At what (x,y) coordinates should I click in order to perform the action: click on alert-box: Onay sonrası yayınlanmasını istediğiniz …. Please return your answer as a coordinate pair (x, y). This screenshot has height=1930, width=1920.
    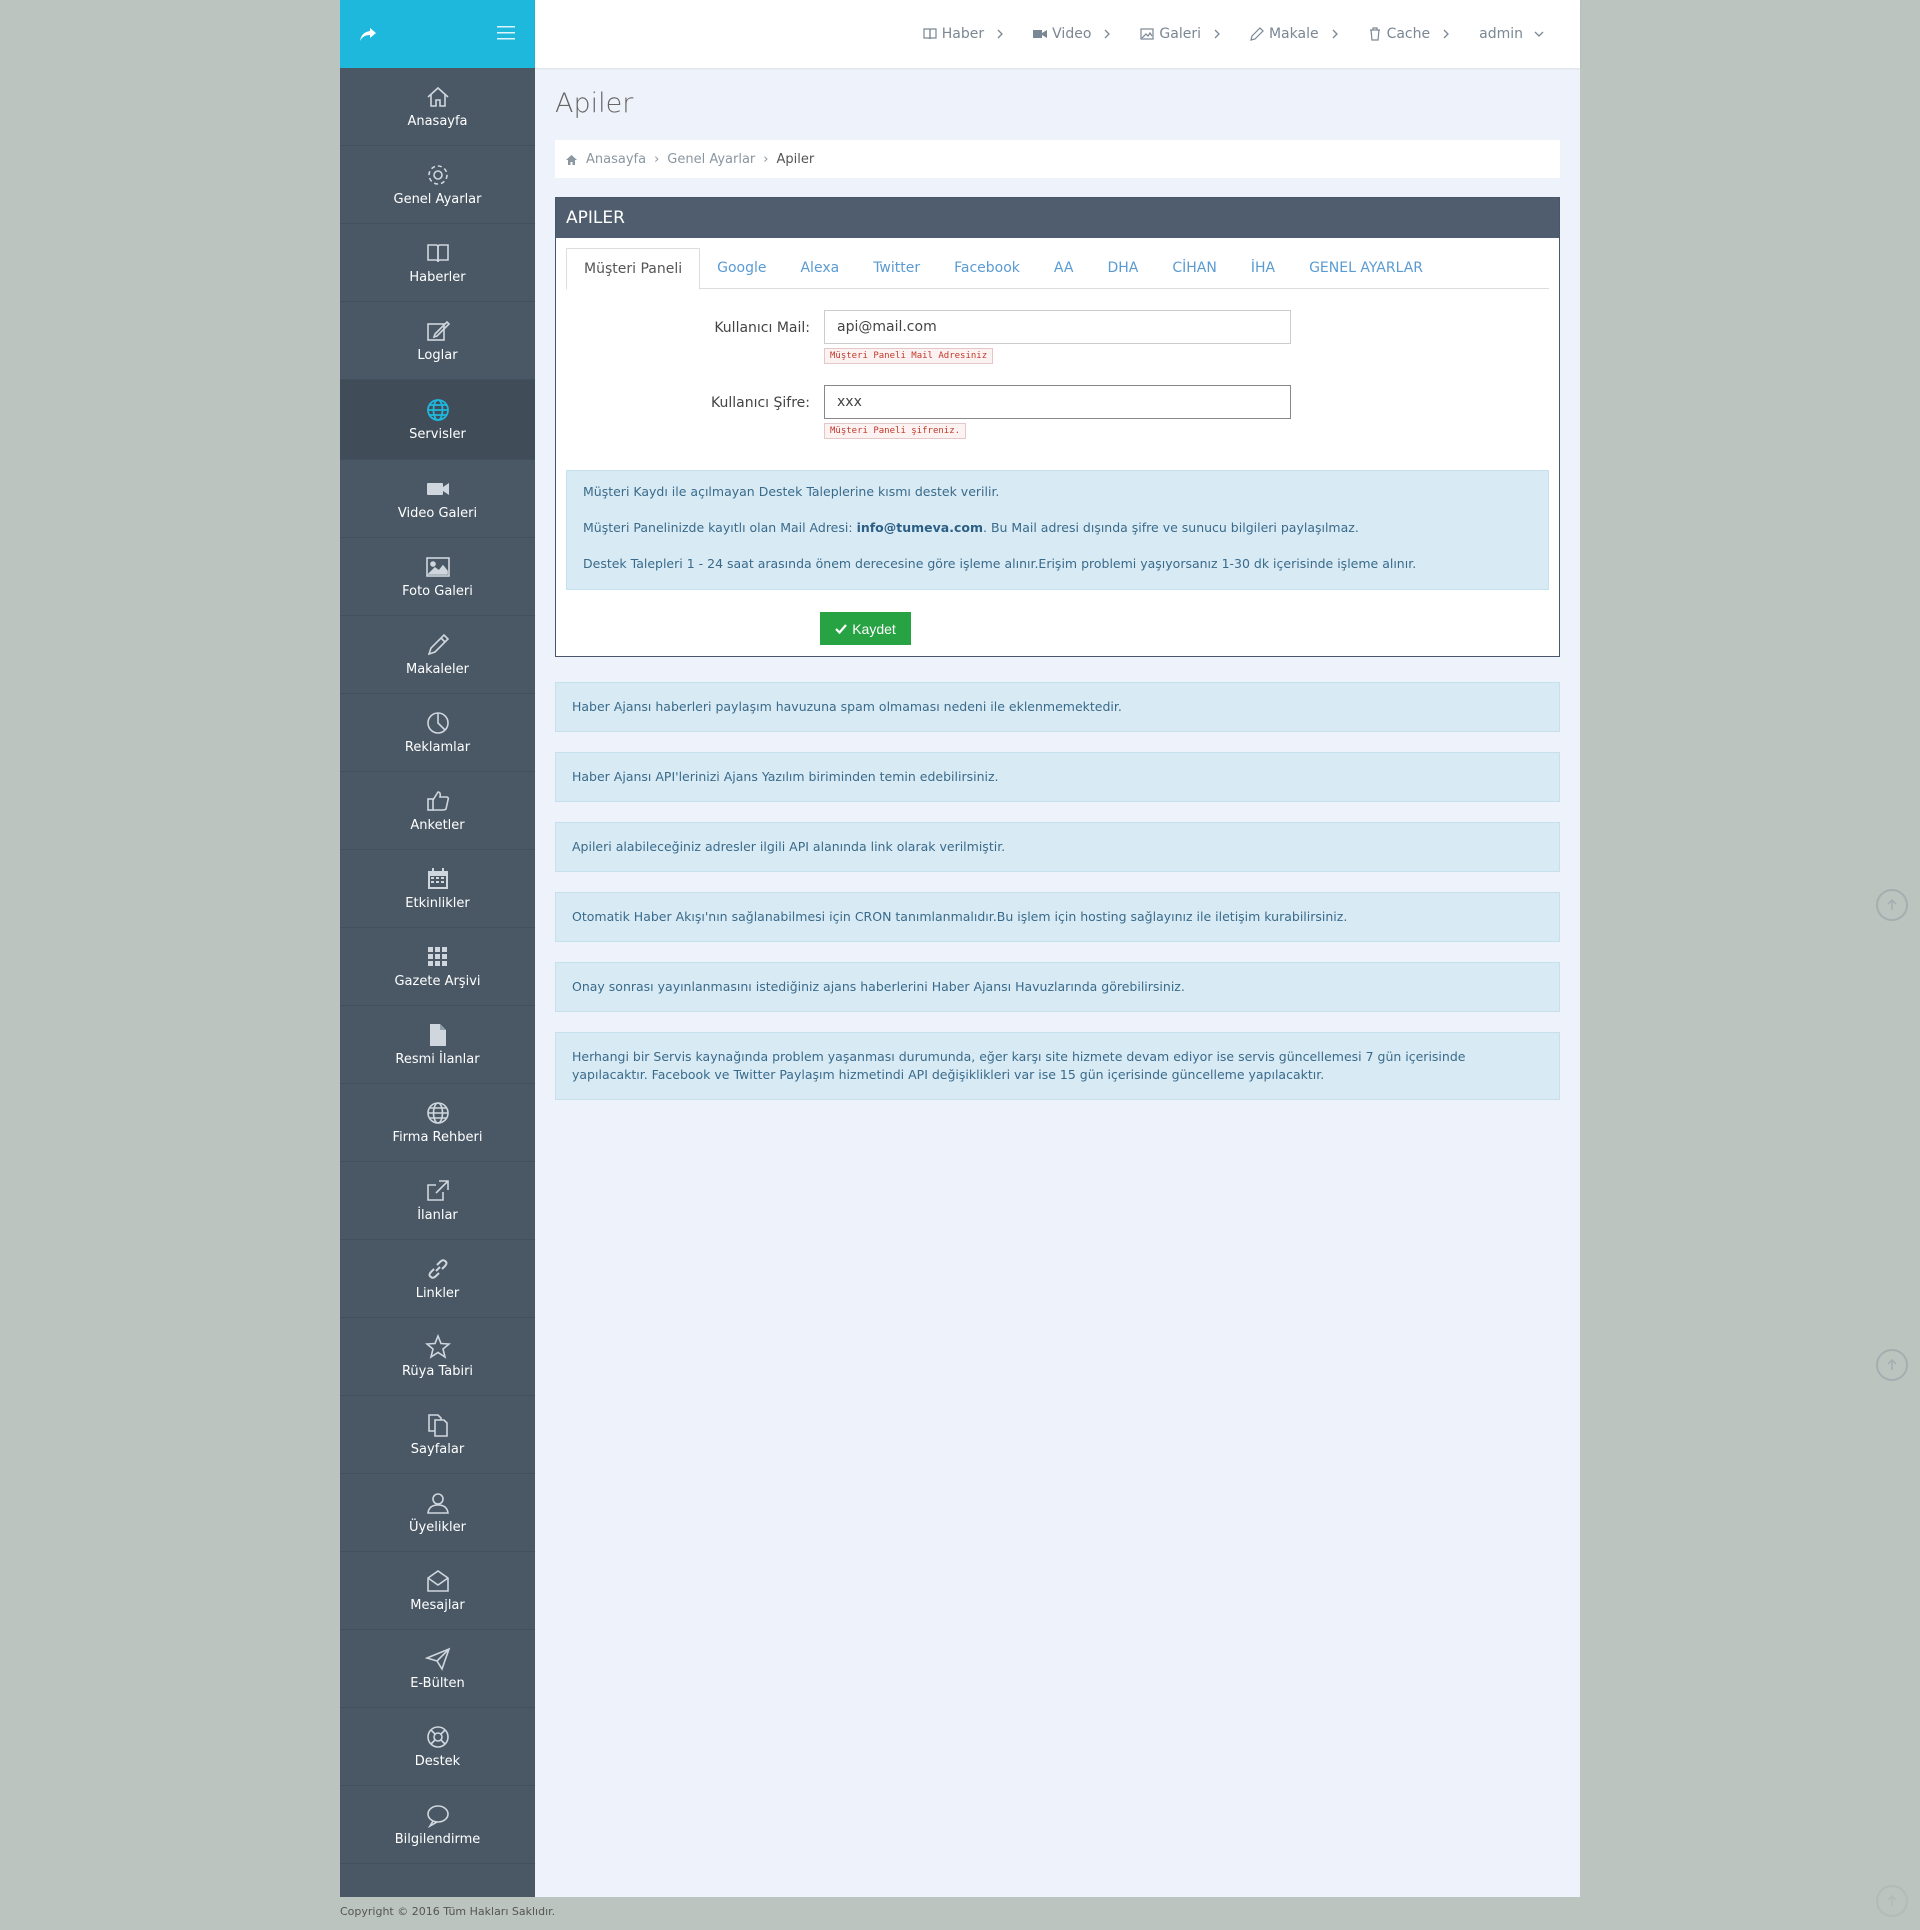
    Looking at the image, I should click on (1057, 987).